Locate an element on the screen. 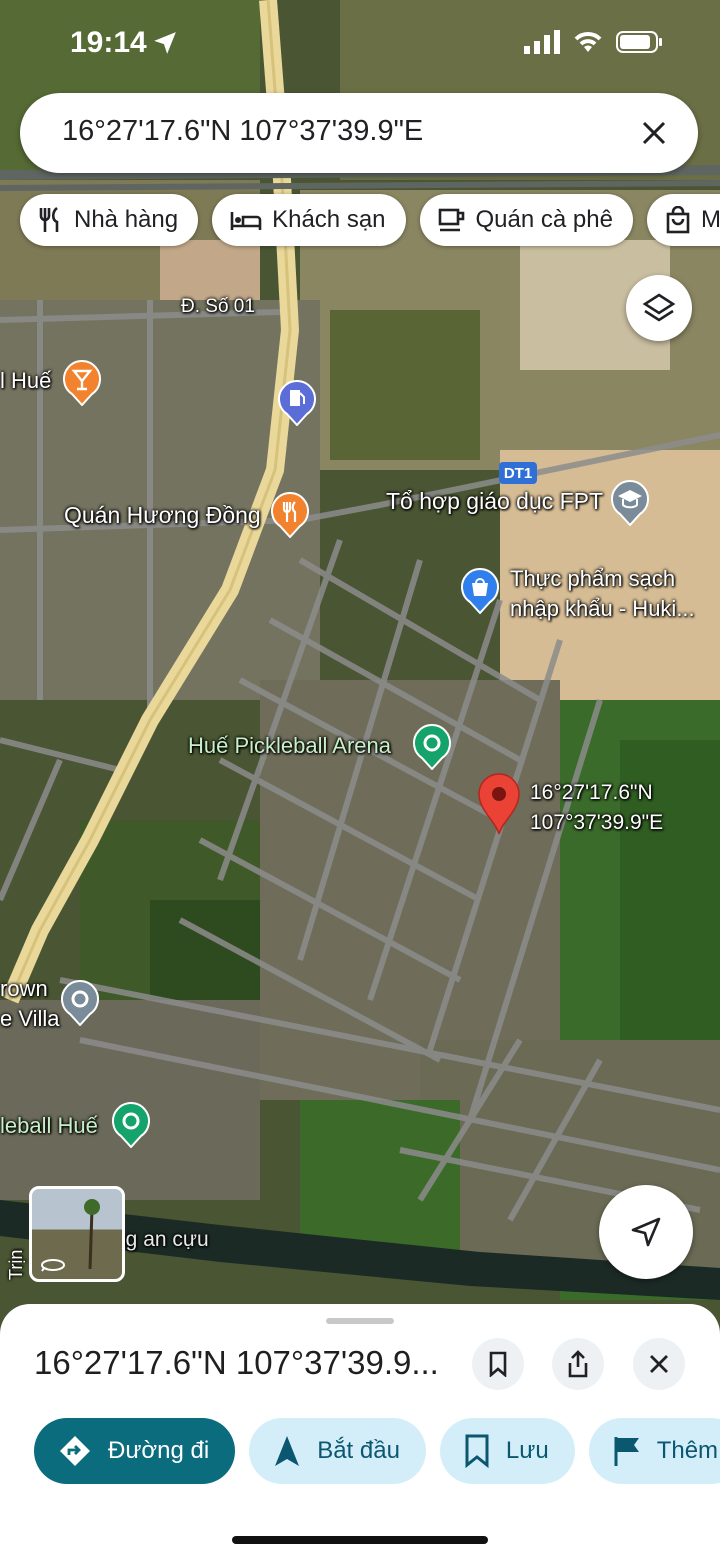 Image resolution: width=720 pixels, height=1557 pixels. category-chips: Nhà hàng Khách sạn Quán cà phê Mu is located at coordinates (370, 220).